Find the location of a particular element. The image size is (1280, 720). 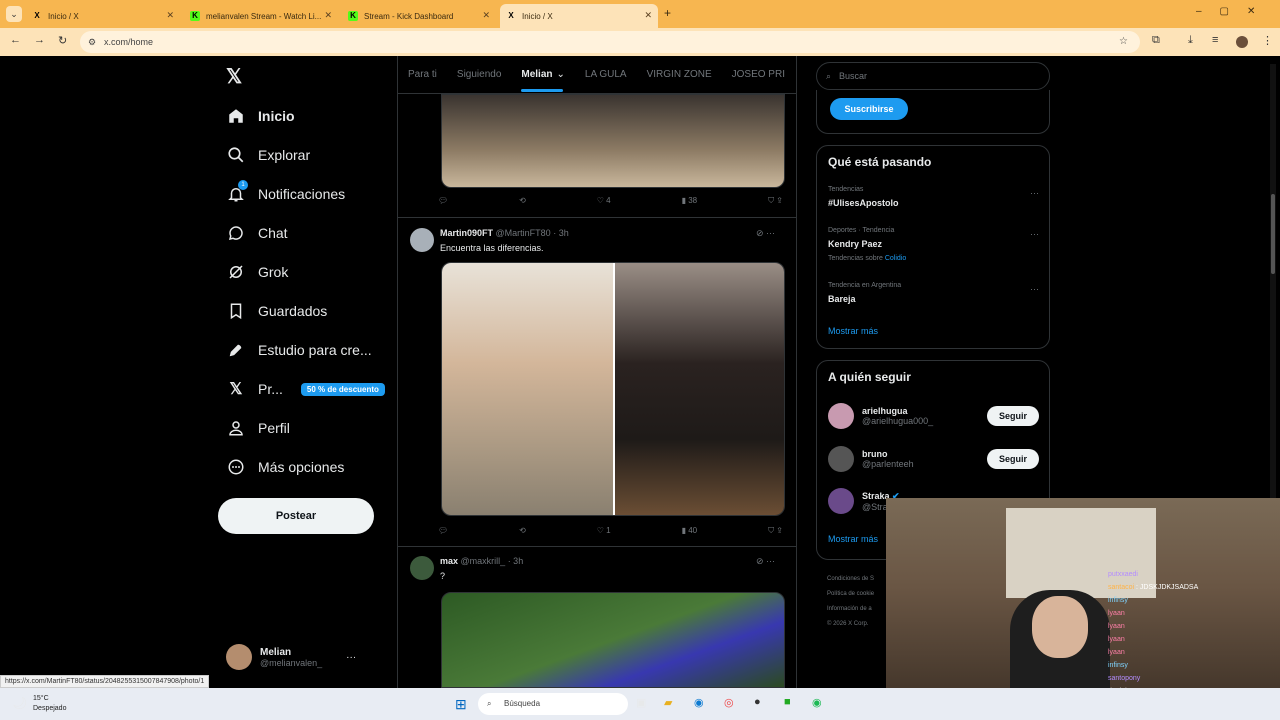

author-name: Martin090FT is located at coordinates (466, 233).